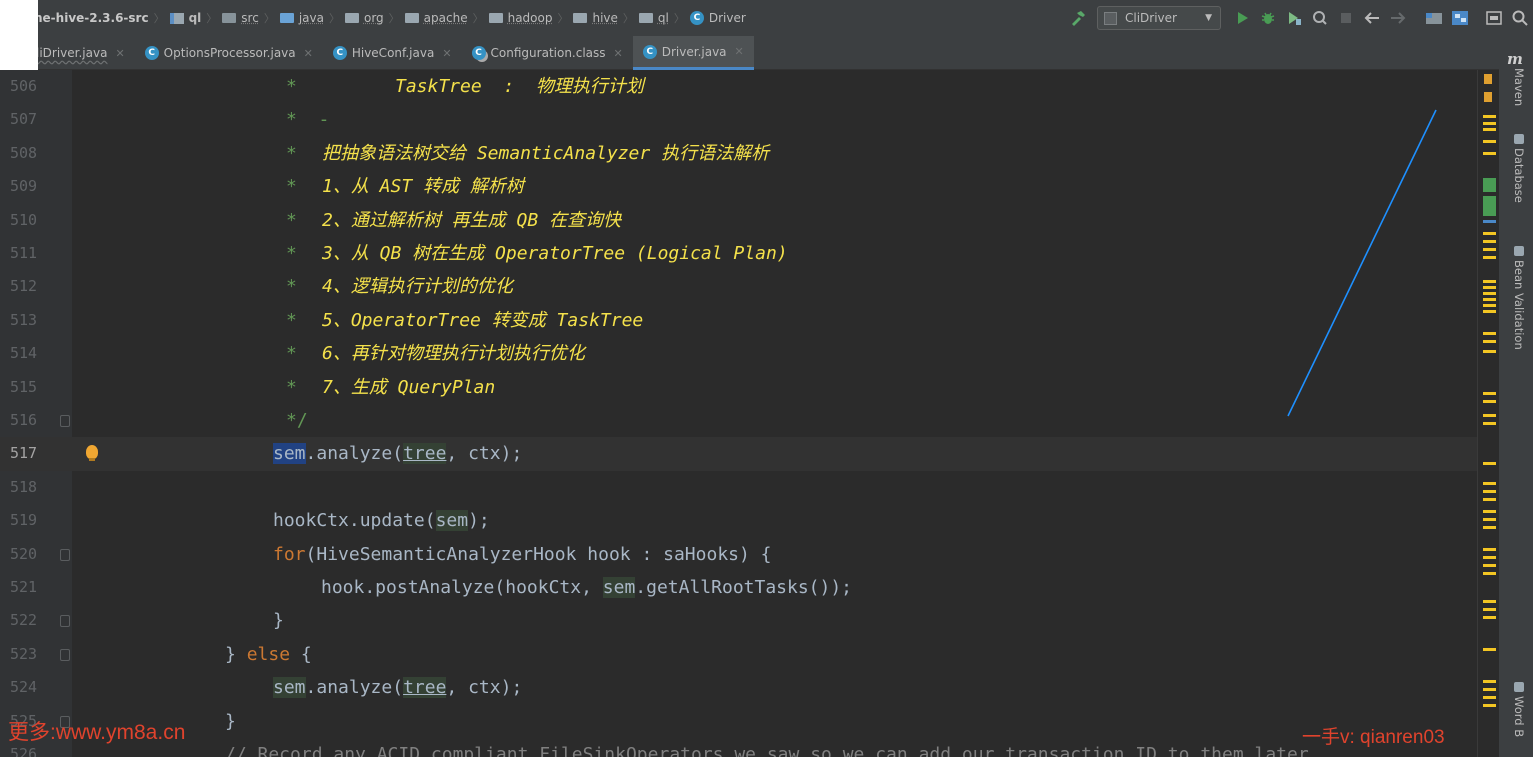  I want to click on tab-driver: C Driver.java ✕, so click(693, 53).